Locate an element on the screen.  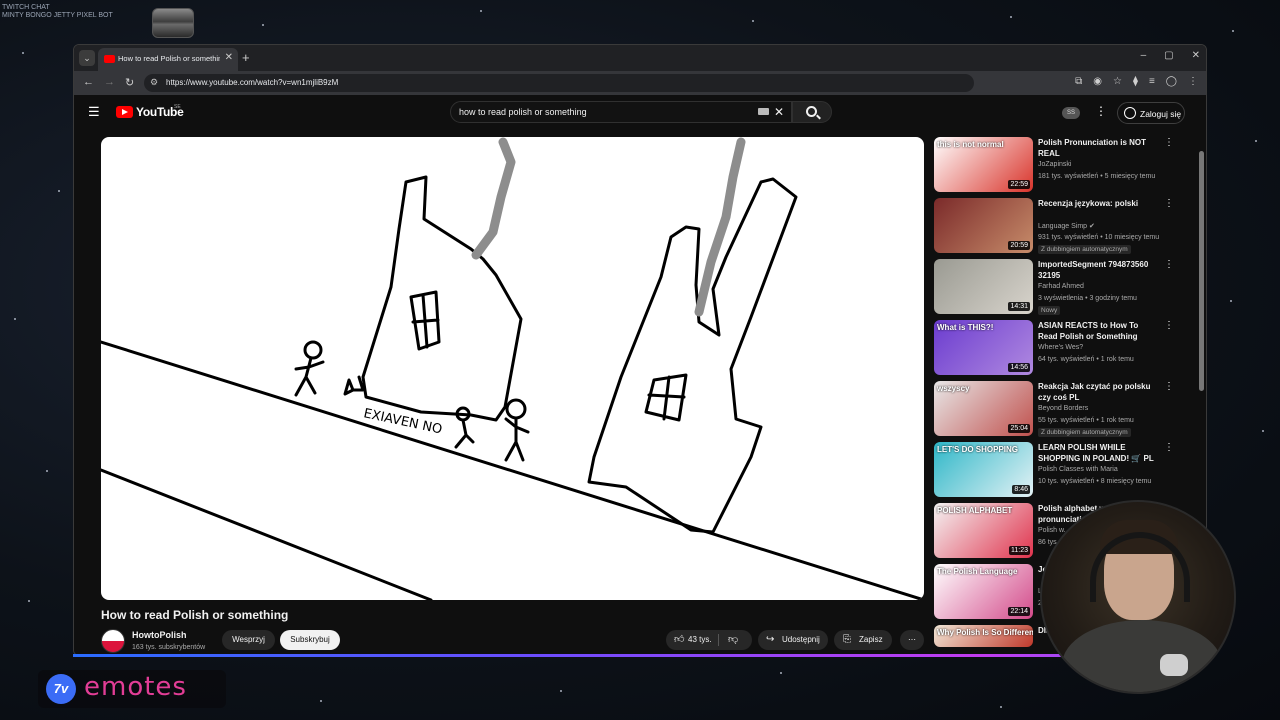
video-duration: 22:14 is located at coordinates (1019, 611).